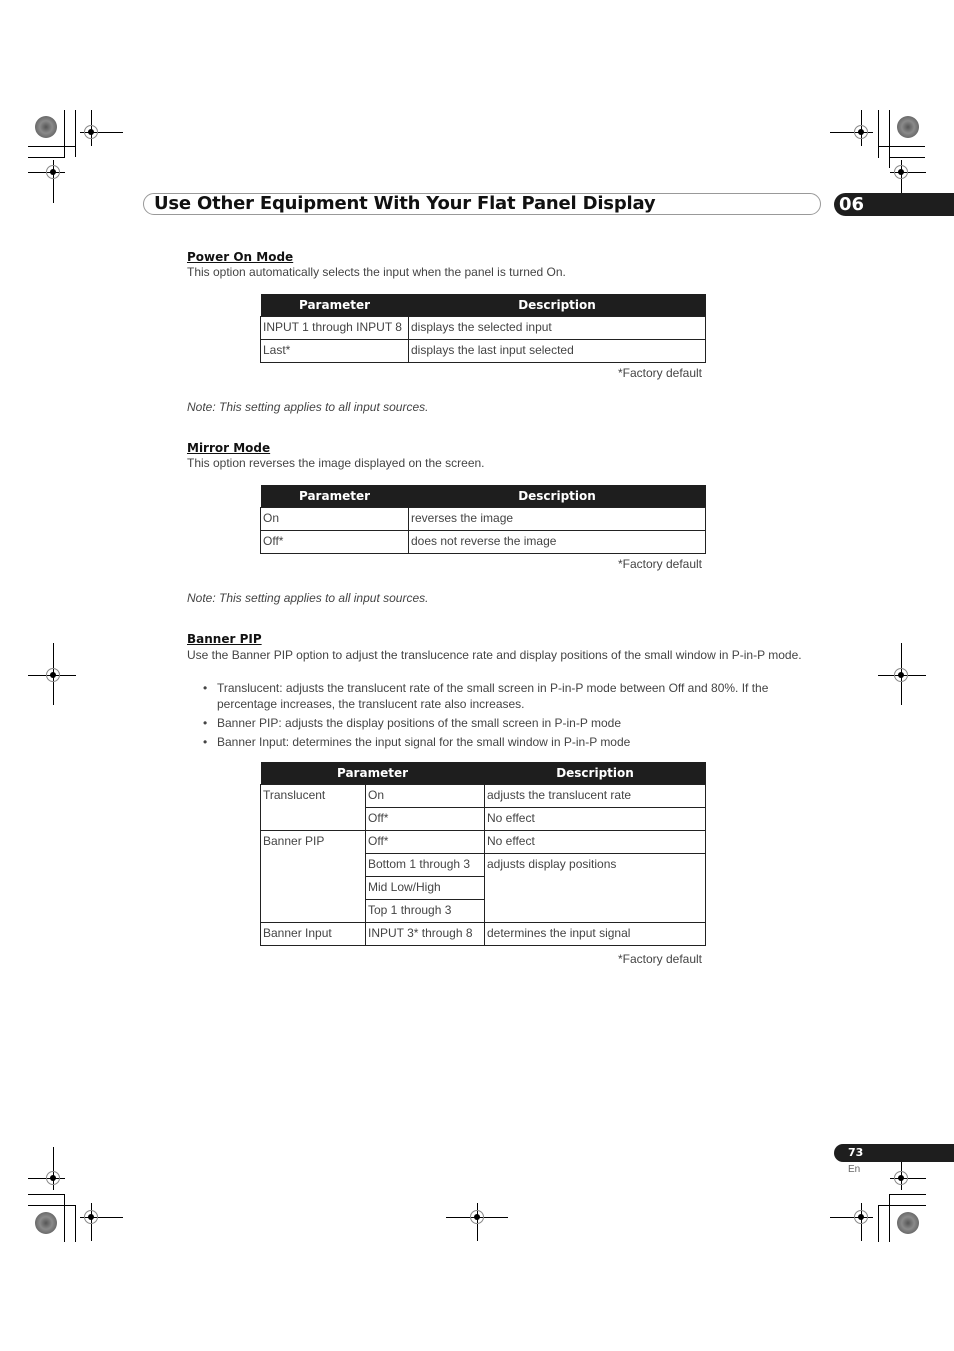 The height and width of the screenshot is (1351, 954). I want to click on table-row: Last* displays the last input selected, so click(483, 351).